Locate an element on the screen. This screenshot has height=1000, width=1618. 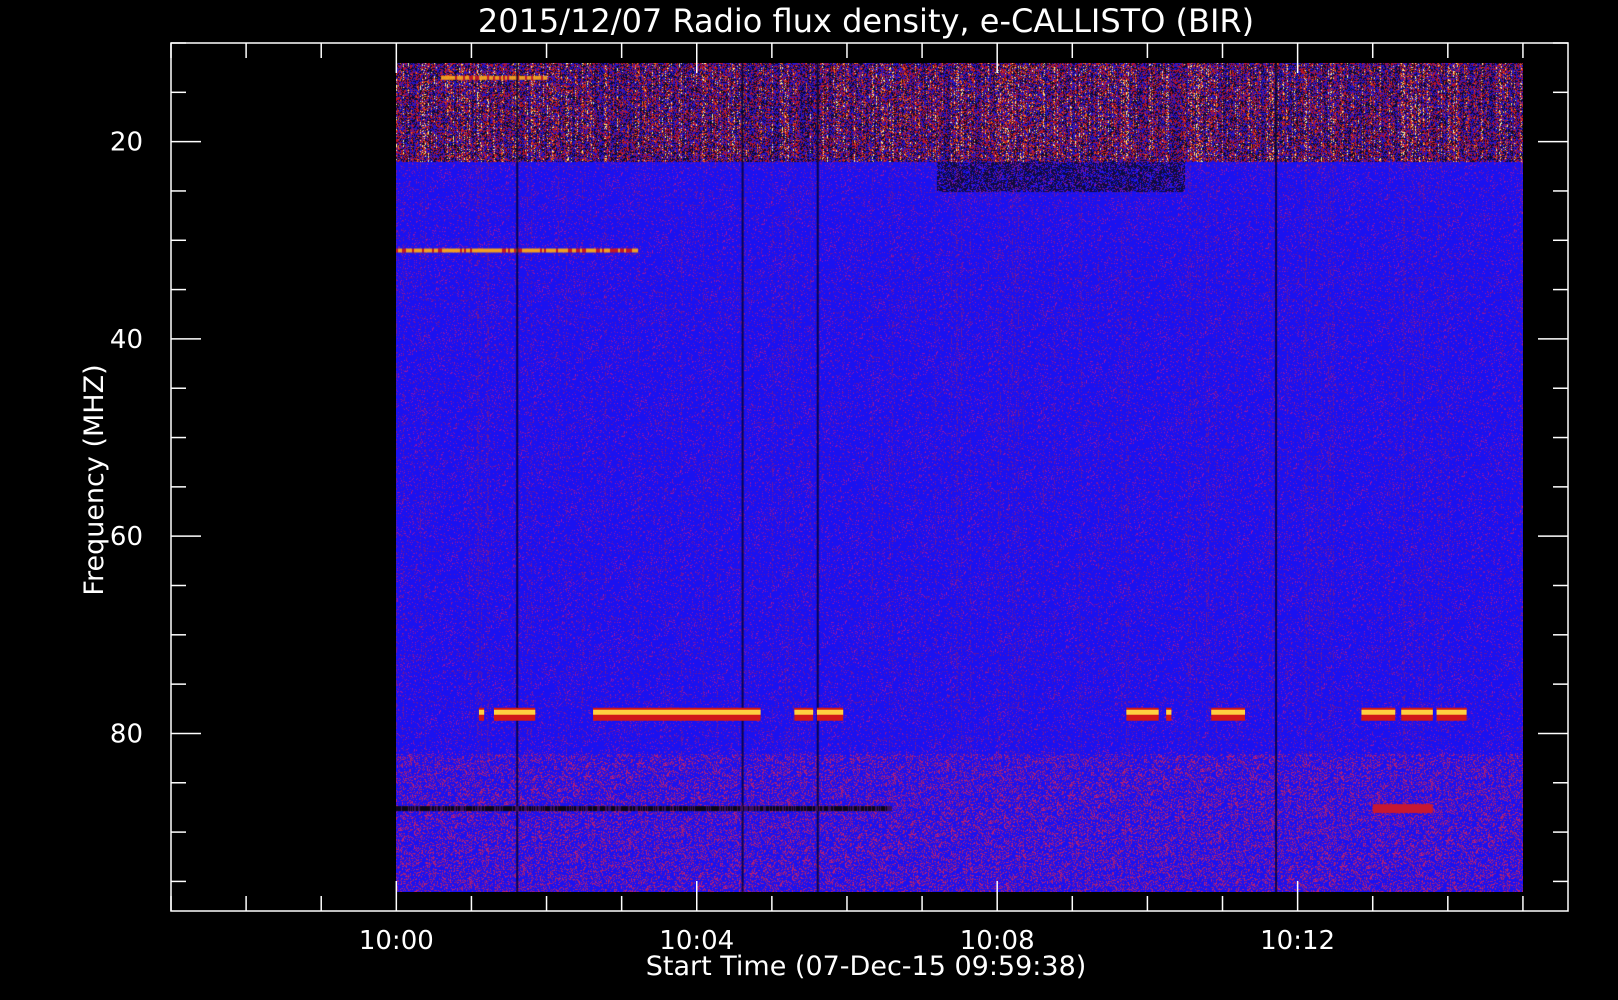
y-tick-label: 40 is located at coordinates (126, 340).